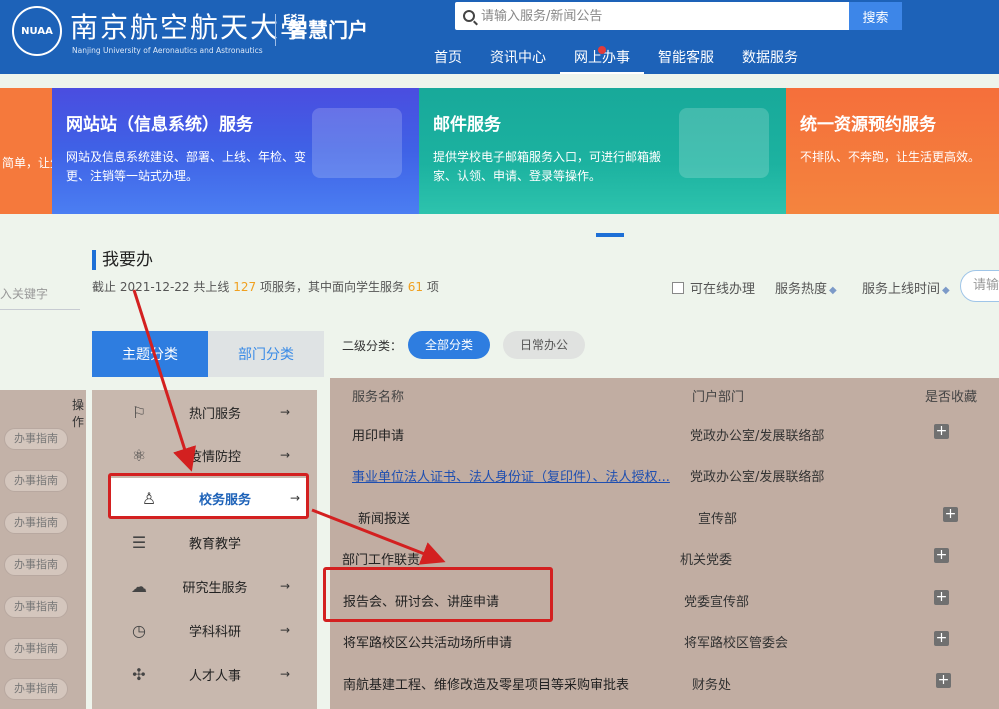  I want to click on search-button: 搜索, so click(875, 16).